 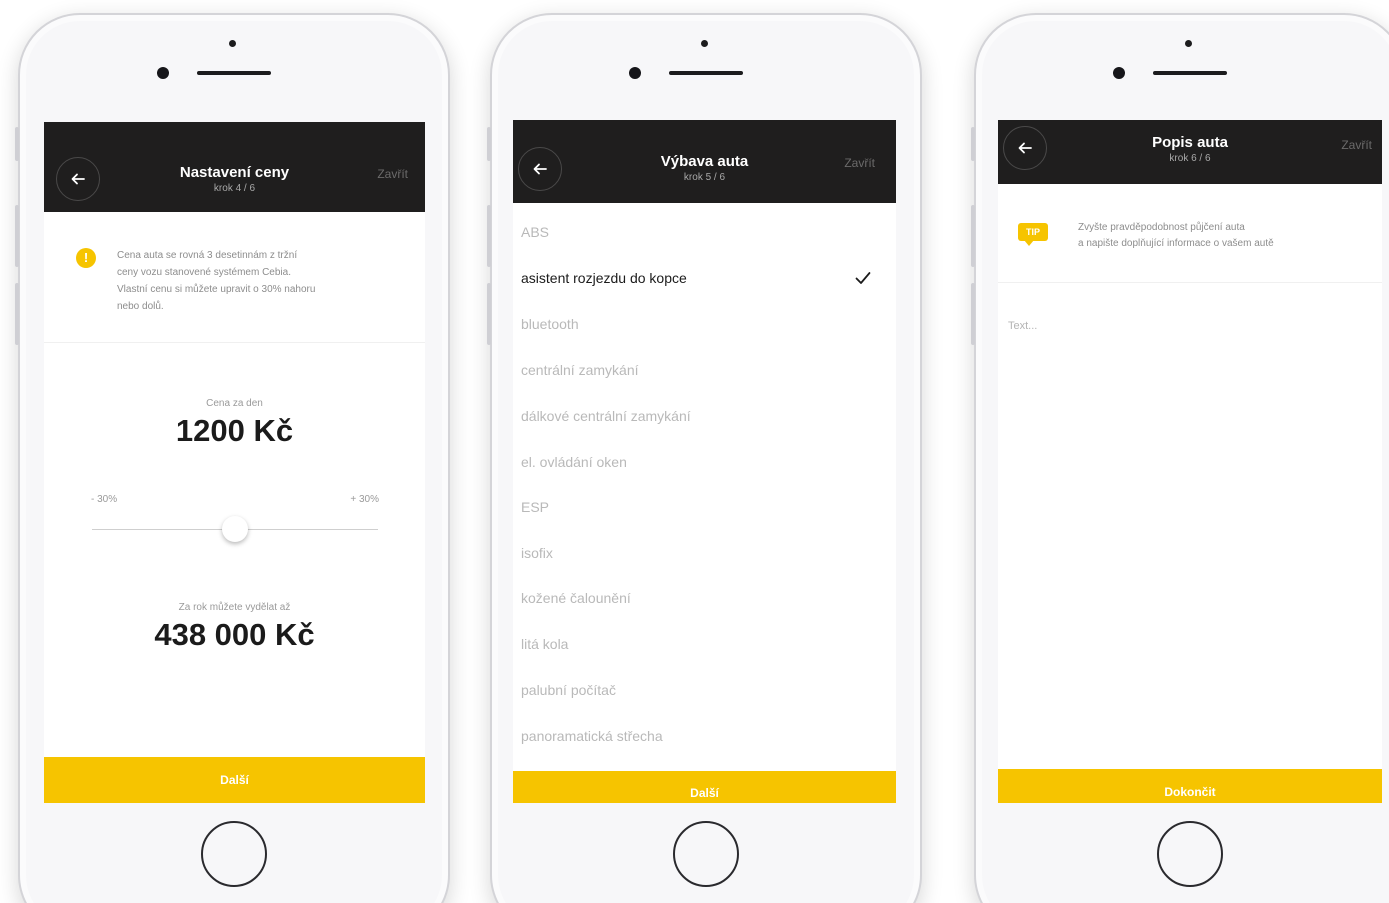 What do you see at coordinates (1190, 158) in the screenshot?
I see `step-indicator: krok 6 / 6` at bounding box center [1190, 158].